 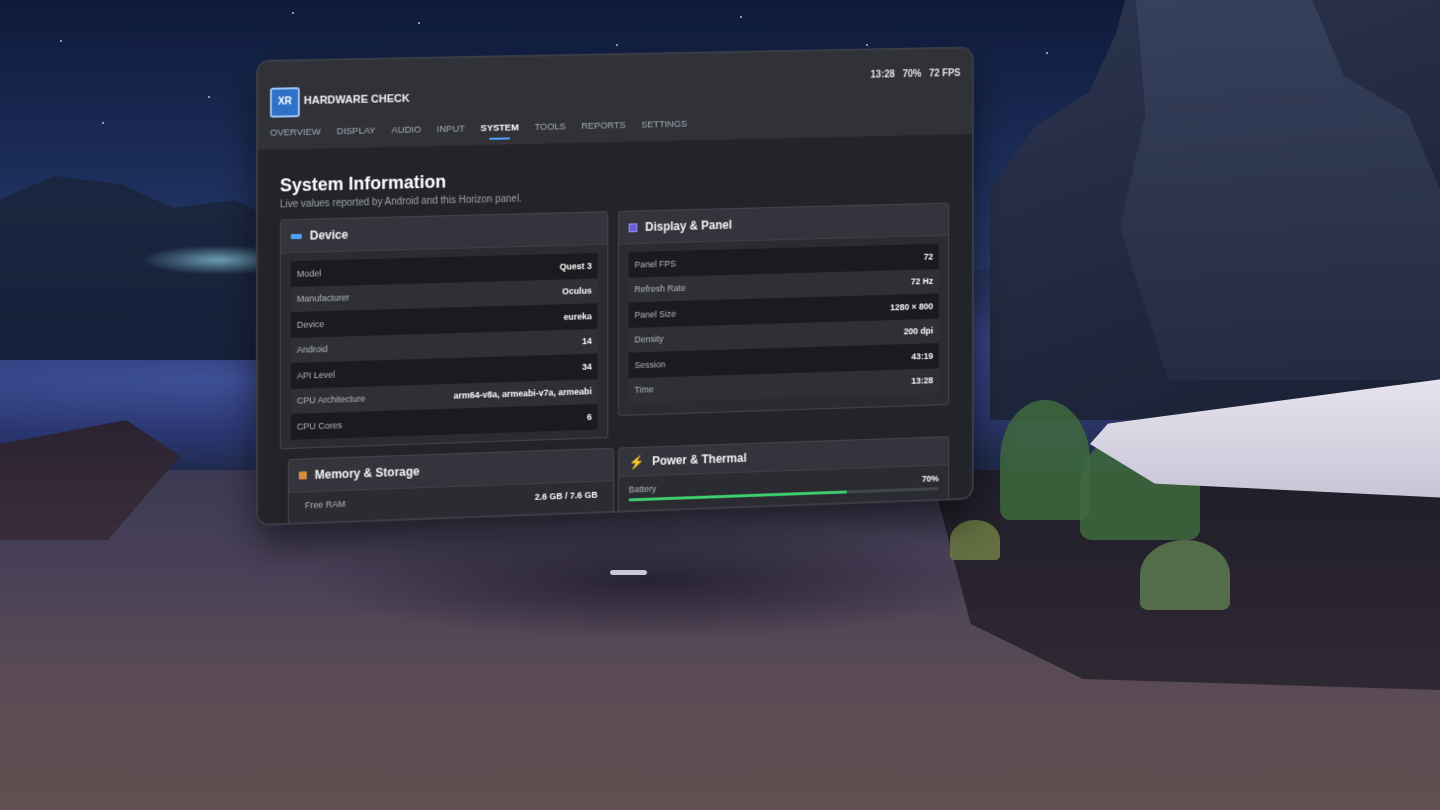 I want to click on row-value: 34, so click(x=587, y=366).